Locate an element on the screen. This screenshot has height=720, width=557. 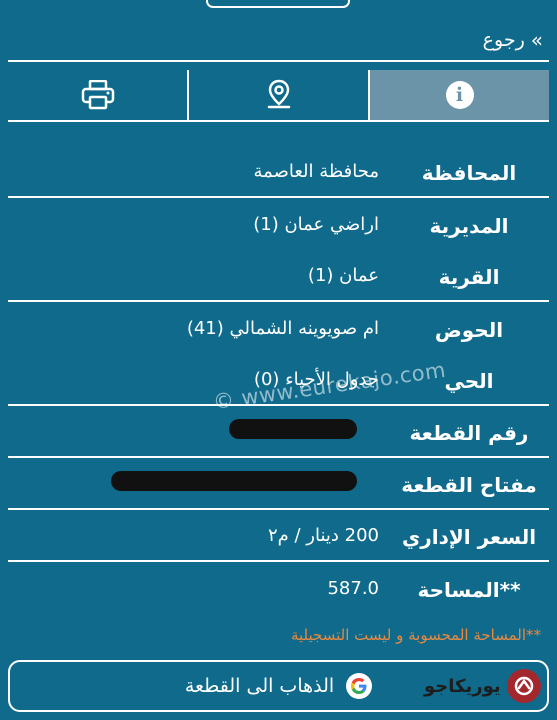
info-icon: i is located at coordinates (459, 95).